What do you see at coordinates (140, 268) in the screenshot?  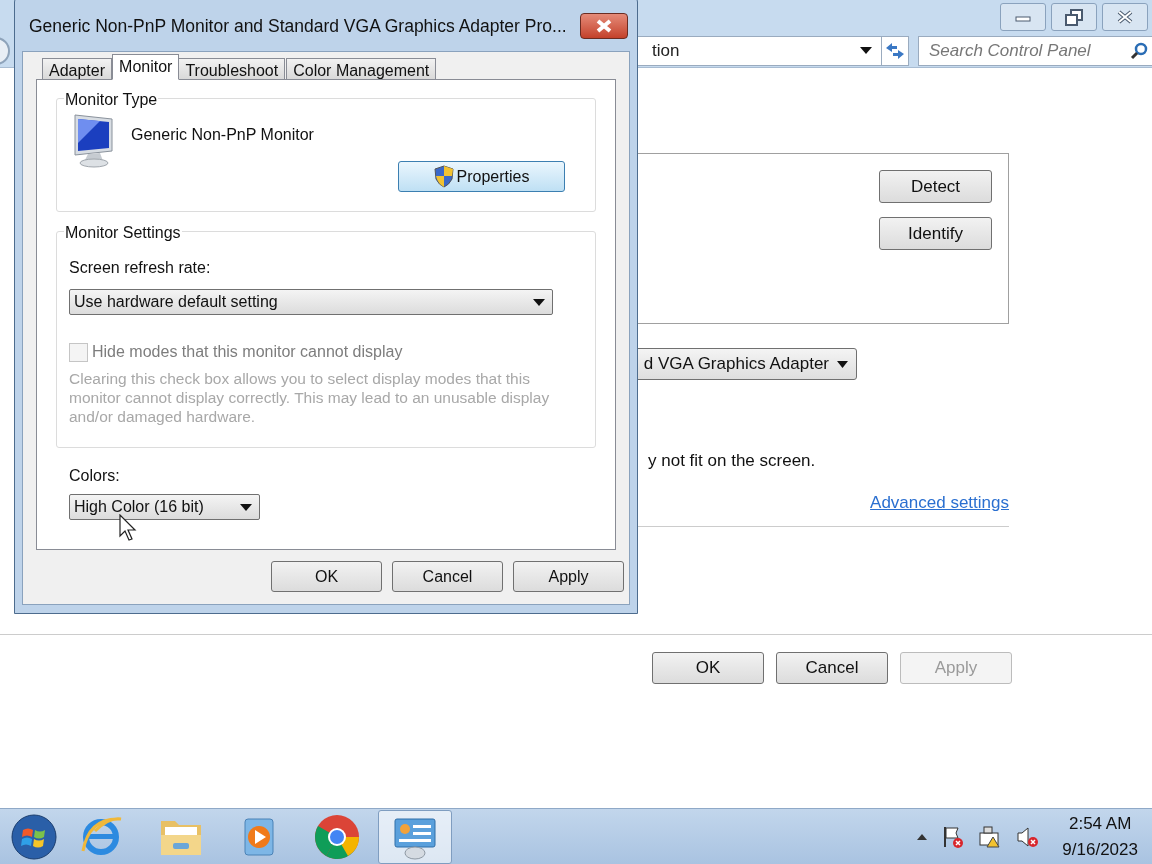 I see `field-label: Screen refresh rate:` at bounding box center [140, 268].